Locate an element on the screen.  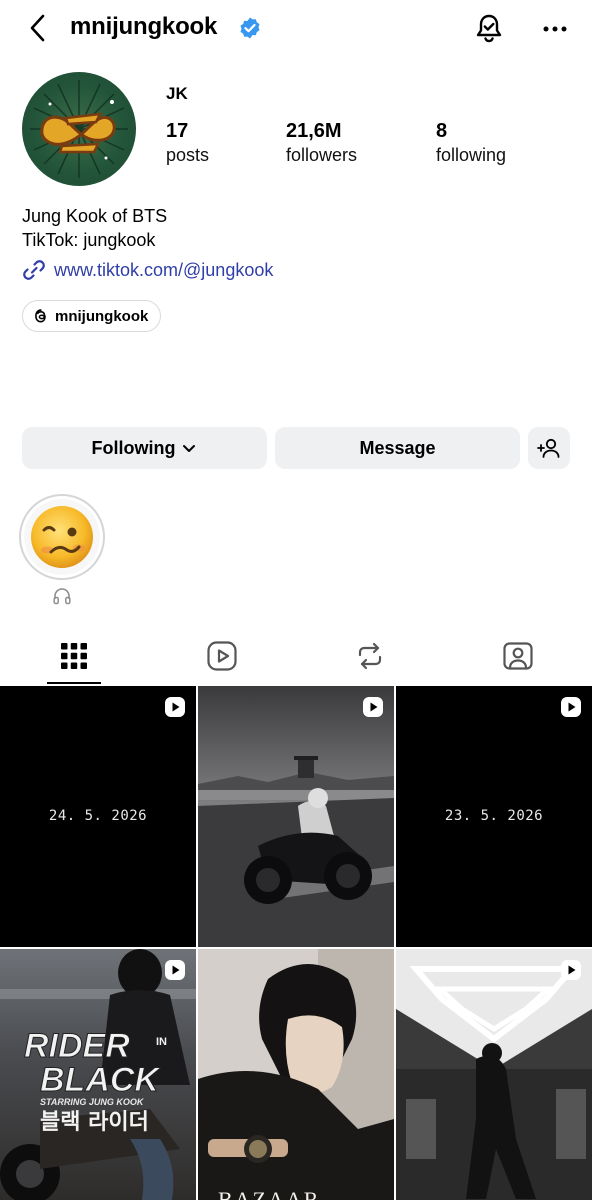
following-button: Following is located at coordinates (144, 448).